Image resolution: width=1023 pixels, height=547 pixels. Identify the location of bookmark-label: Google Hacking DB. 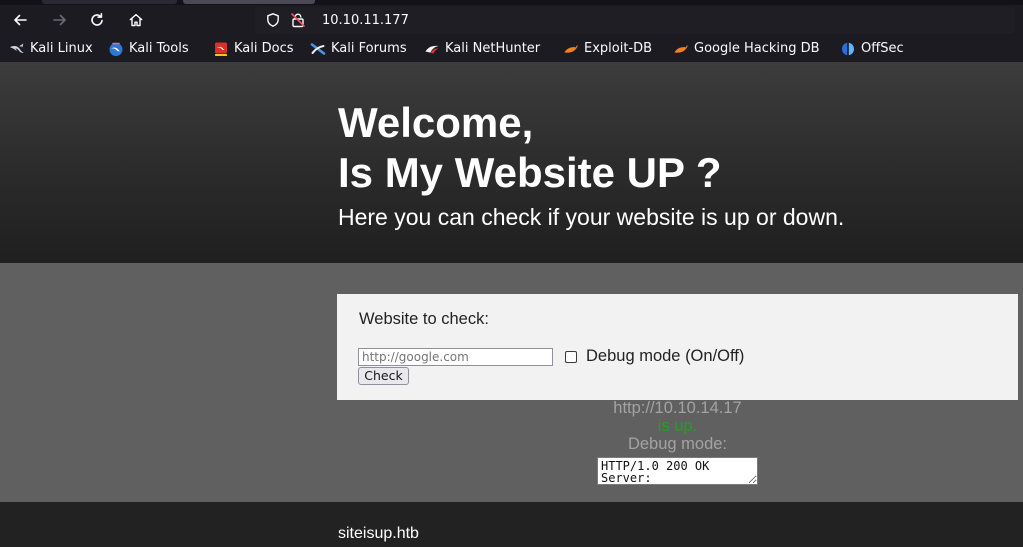
(757, 48).